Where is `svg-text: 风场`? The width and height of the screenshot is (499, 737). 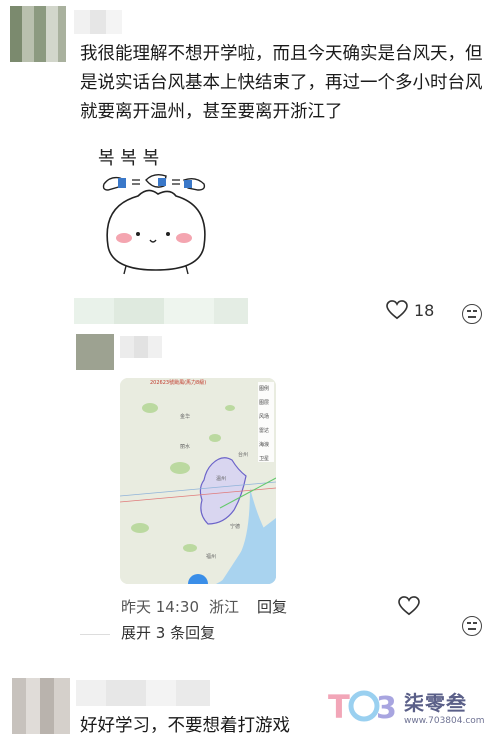 svg-text: 风场 is located at coordinates (264, 416).